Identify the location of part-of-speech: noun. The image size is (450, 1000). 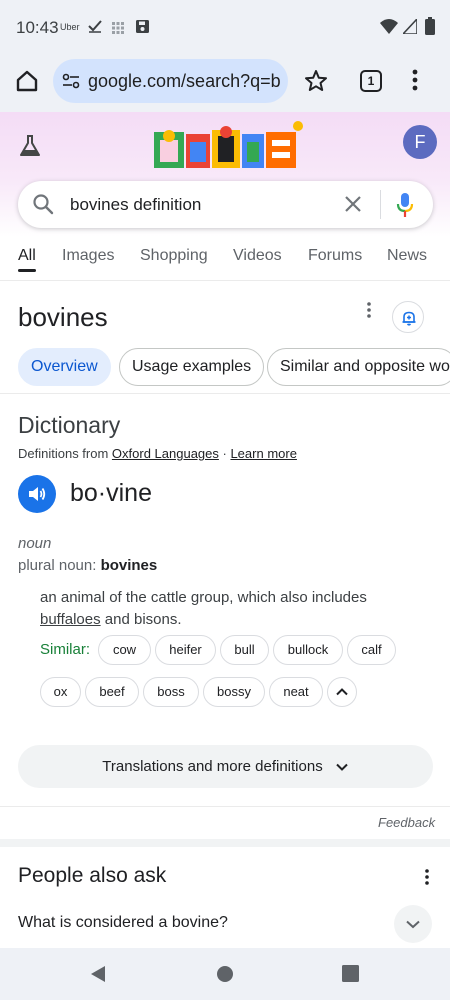
(35, 543).